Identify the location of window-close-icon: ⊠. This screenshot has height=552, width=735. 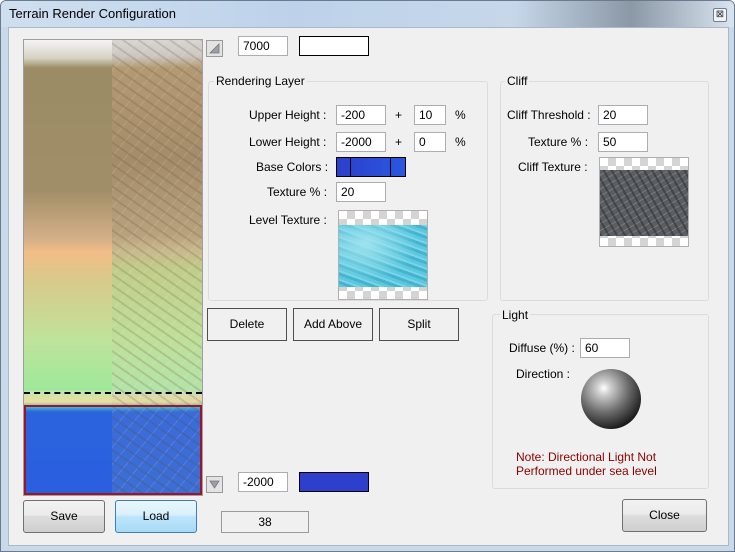
(720, 15).